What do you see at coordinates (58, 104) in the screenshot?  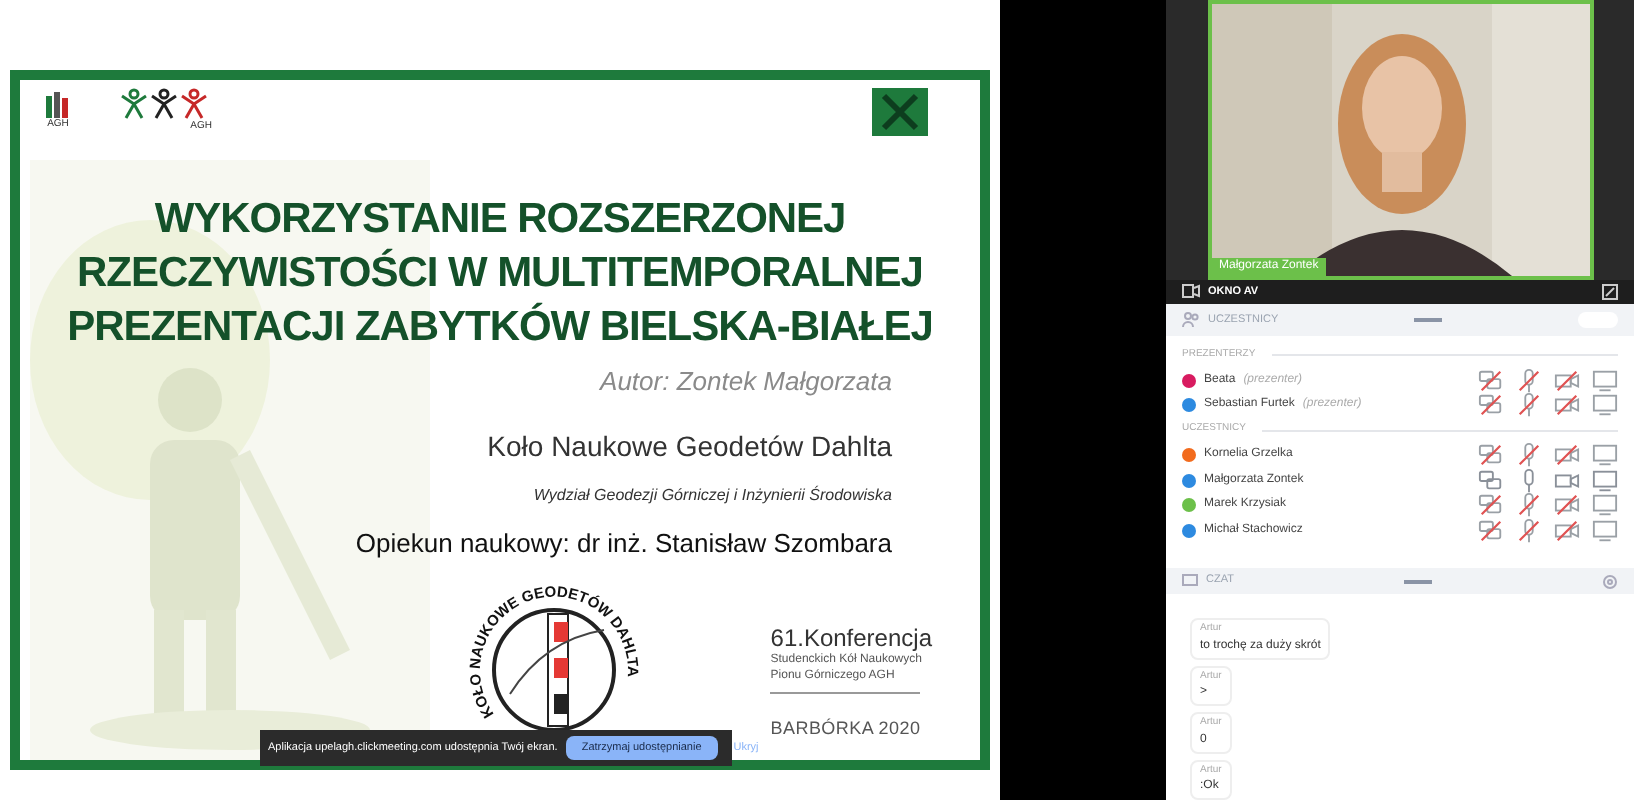 I see `logo-icon` at bounding box center [58, 104].